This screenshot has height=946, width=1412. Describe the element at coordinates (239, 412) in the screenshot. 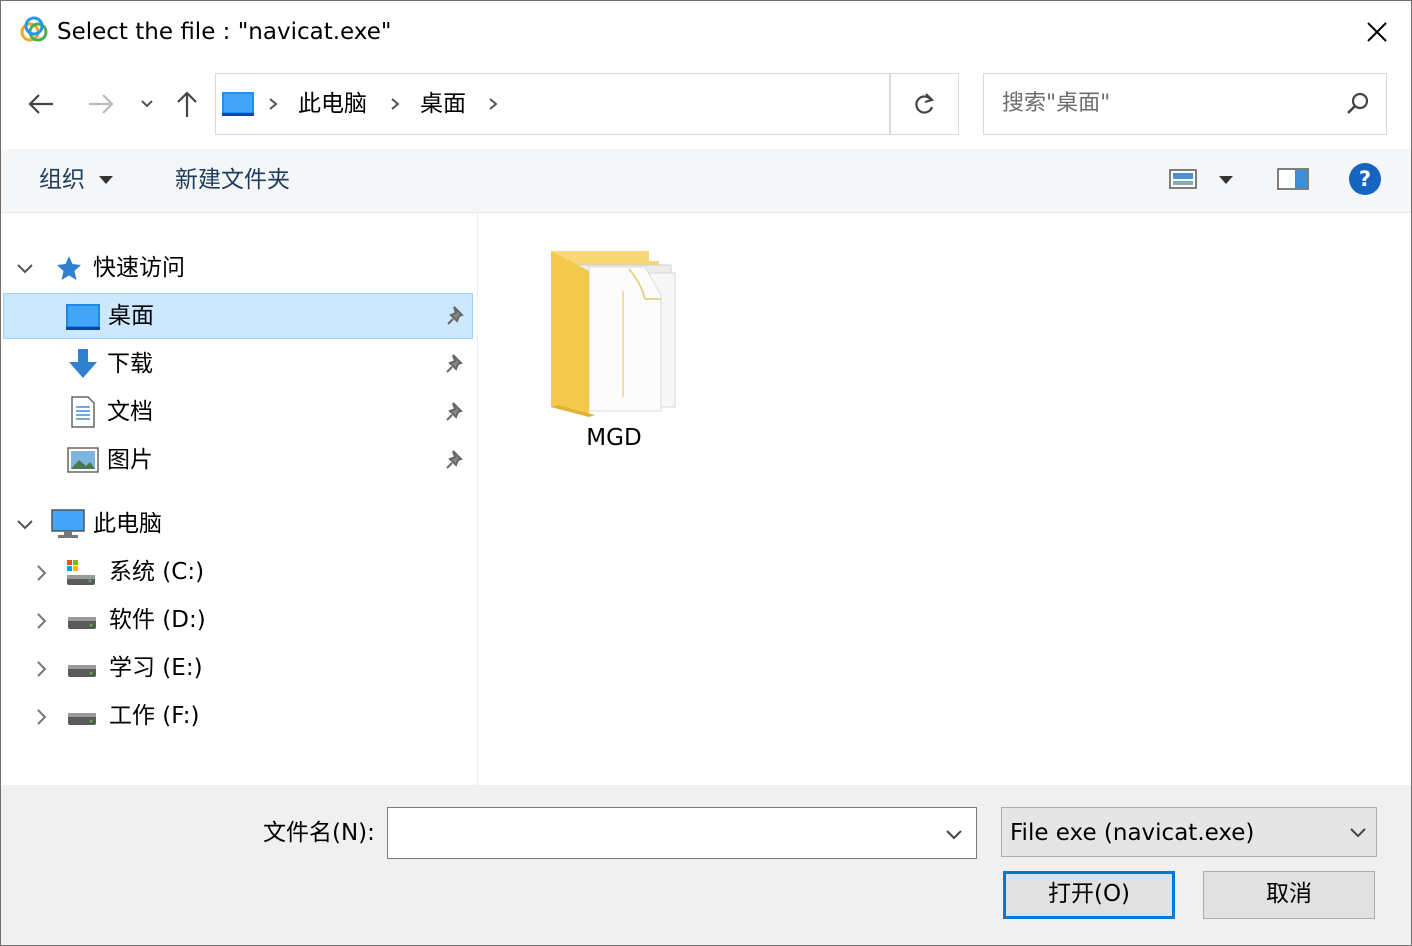

I see `sidebar-item-documents: 文档` at that location.